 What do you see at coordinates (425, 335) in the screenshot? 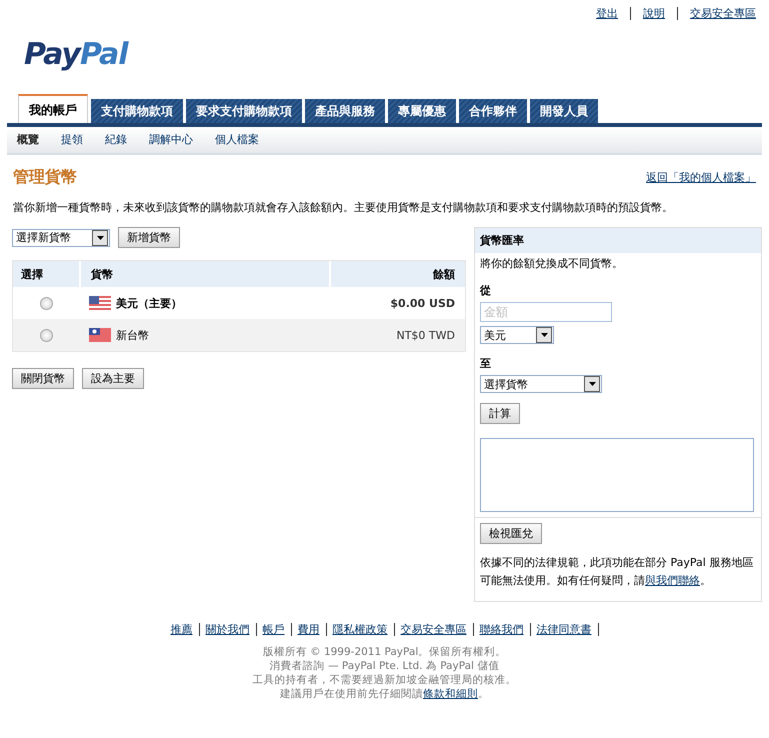
I see `balance-amount: NT$0 TWD` at bounding box center [425, 335].